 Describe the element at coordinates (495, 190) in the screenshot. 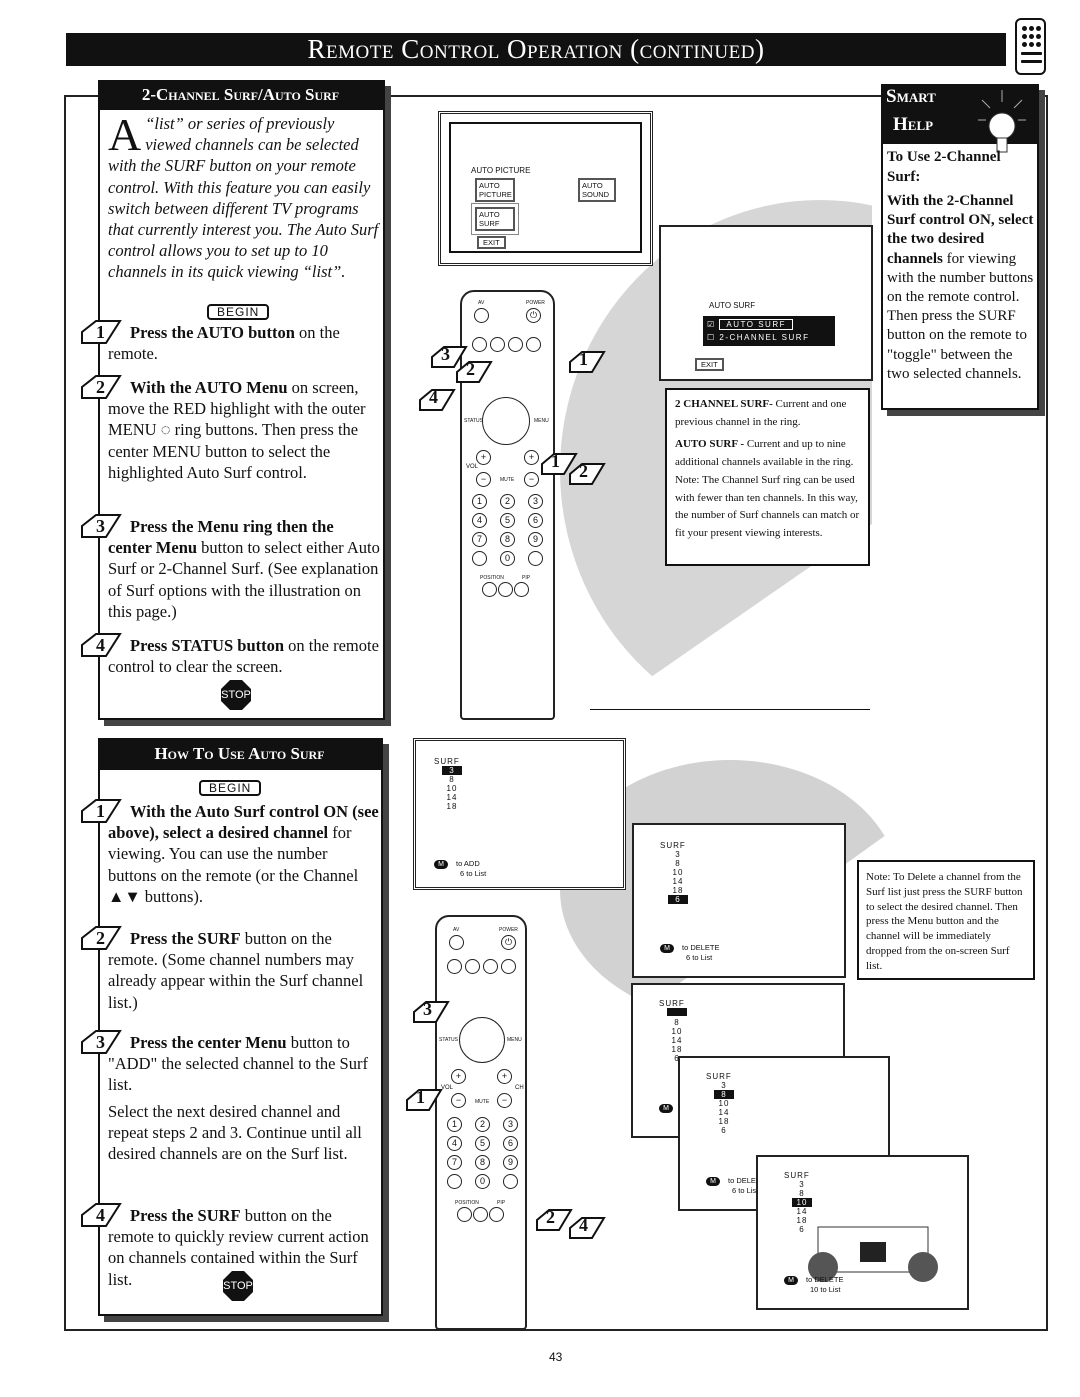

I see `menu-item-auto-picture: AUTO PICTURE` at that location.